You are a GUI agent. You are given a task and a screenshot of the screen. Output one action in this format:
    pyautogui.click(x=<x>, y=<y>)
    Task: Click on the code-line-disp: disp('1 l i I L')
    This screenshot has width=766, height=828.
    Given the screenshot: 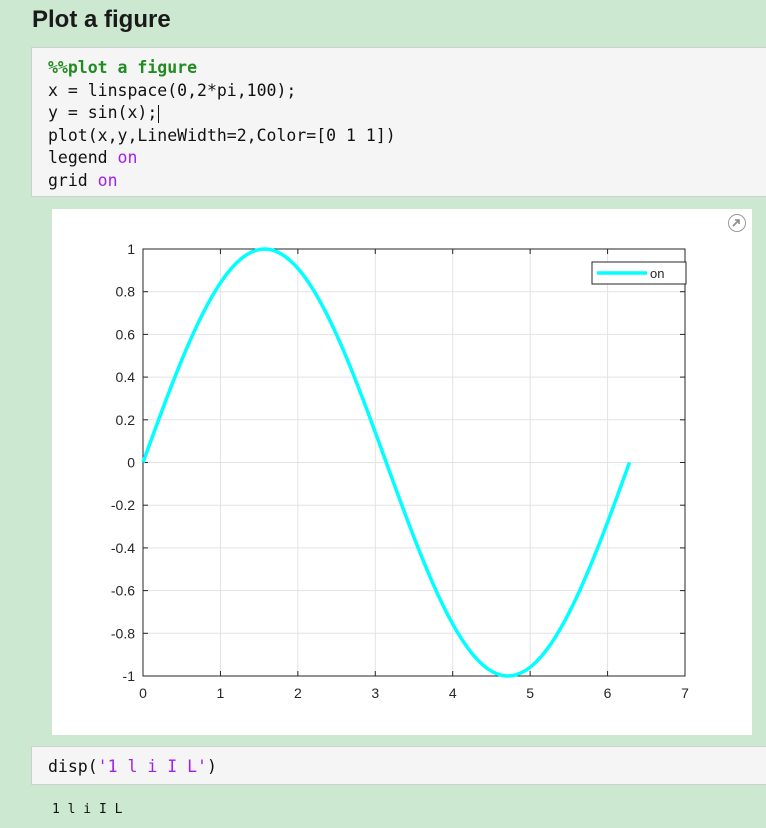 What is the action you would take?
    pyautogui.click(x=407, y=767)
    